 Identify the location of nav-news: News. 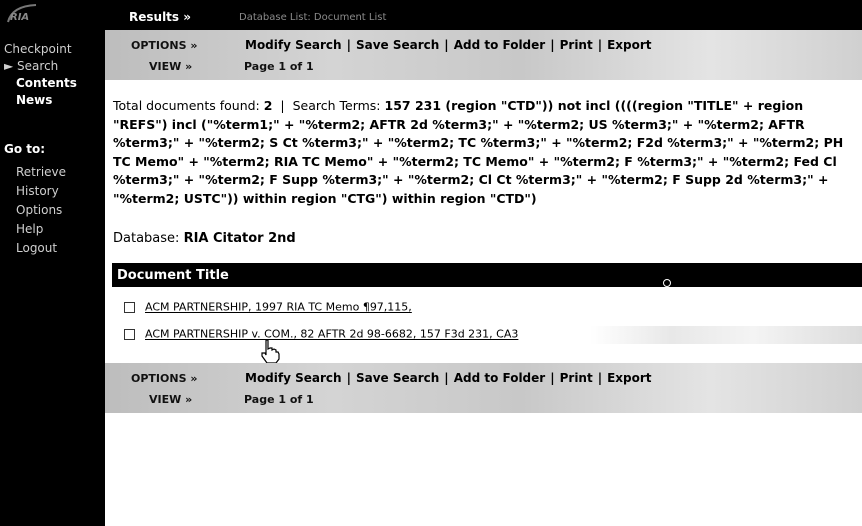
(40, 100).